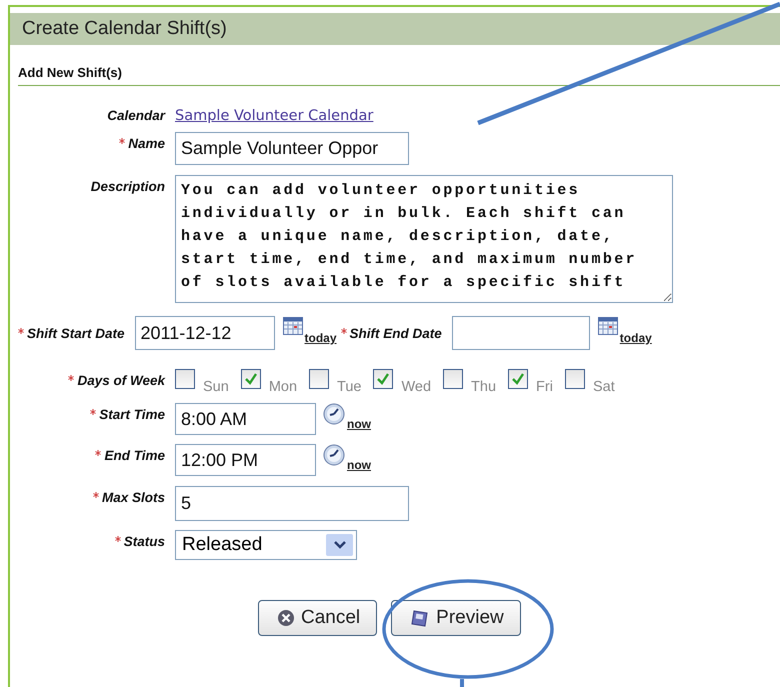 The height and width of the screenshot is (687, 780). What do you see at coordinates (318, 618) in the screenshot?
I see `cancel-button: Cancel` at bounding box center [318, 618].